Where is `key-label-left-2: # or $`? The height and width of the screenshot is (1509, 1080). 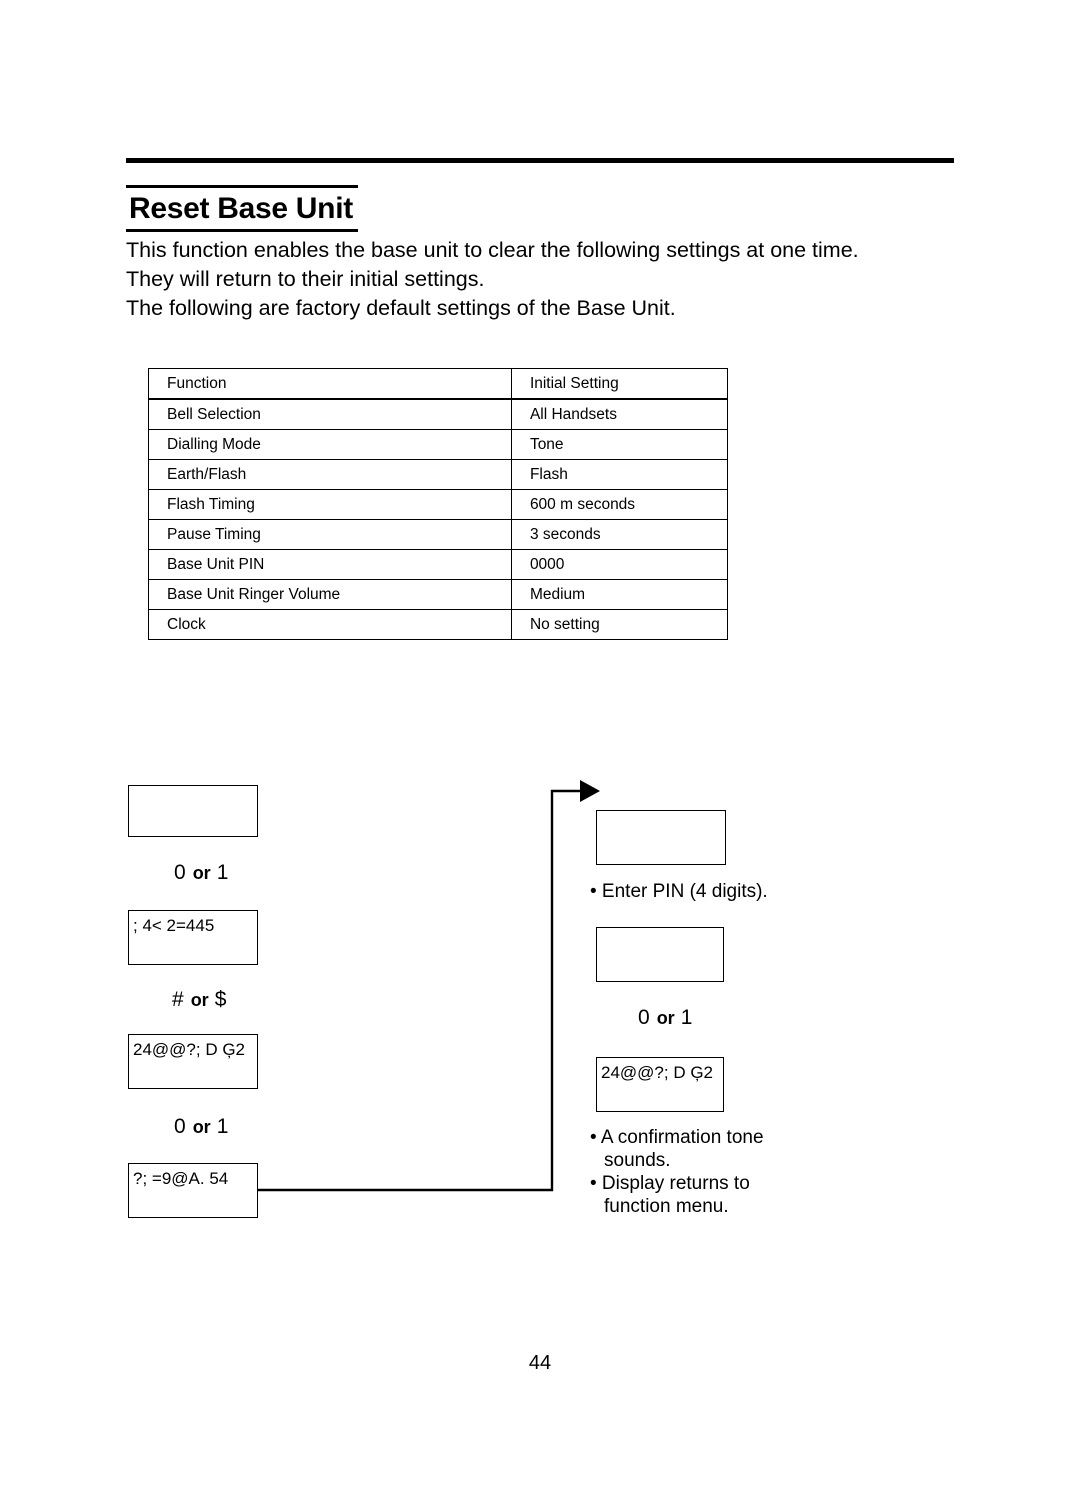
key-label-left-2: # or $ is located at coordinates (199, 1000).